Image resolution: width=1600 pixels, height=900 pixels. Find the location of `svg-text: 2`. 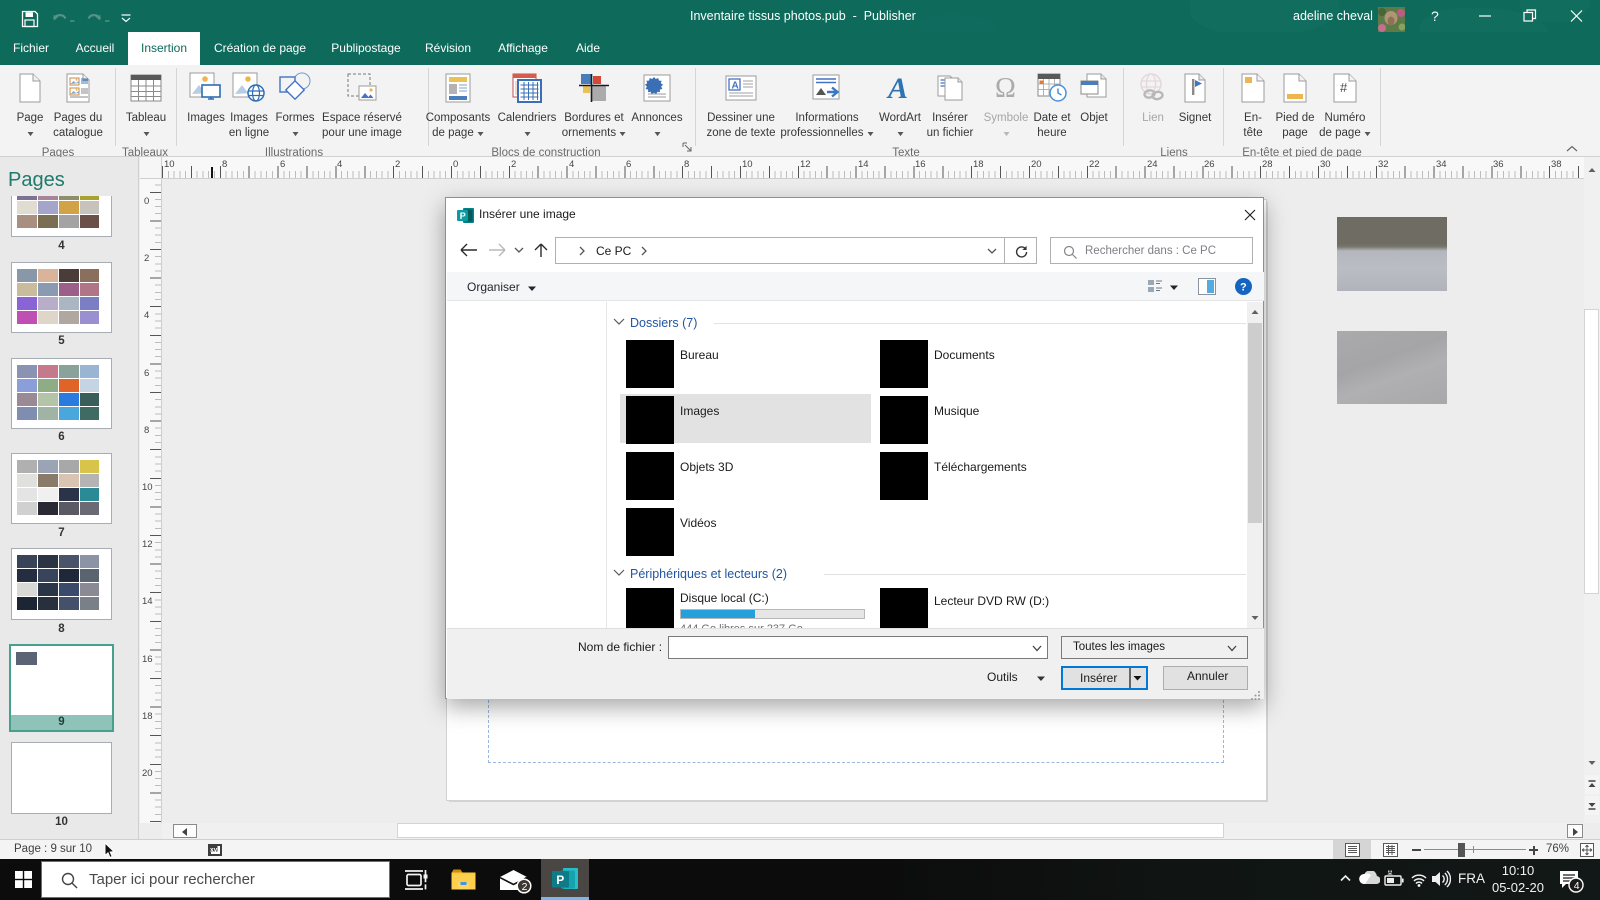

svg-text: 2 is located at coordinates (525, 887).